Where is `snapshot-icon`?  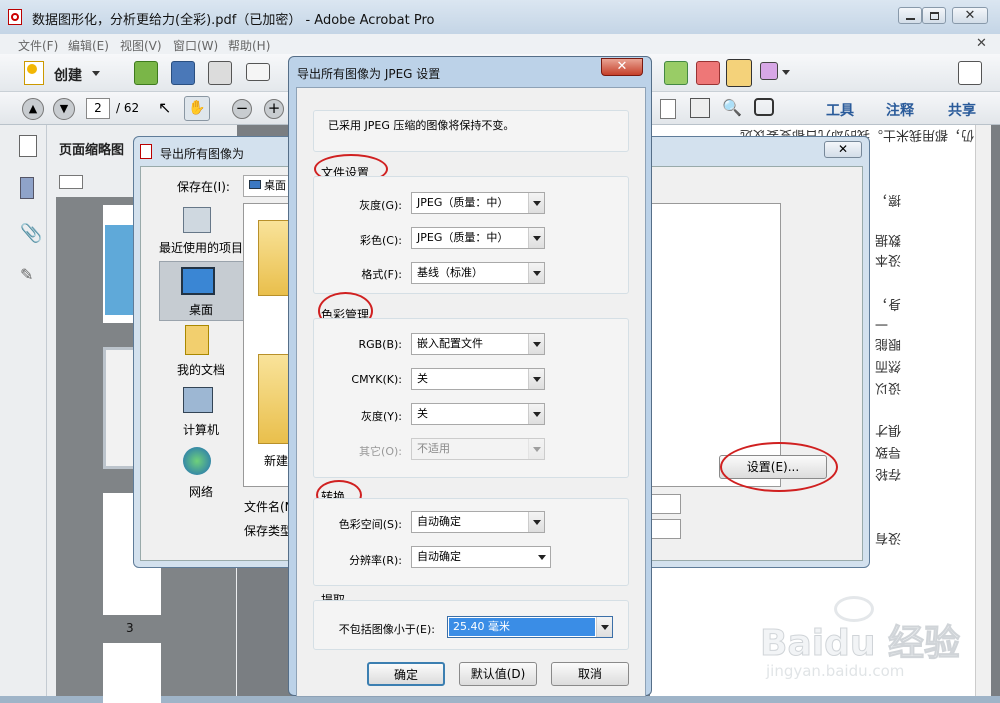 snapshot-icon is located at coordinates (700, 108).